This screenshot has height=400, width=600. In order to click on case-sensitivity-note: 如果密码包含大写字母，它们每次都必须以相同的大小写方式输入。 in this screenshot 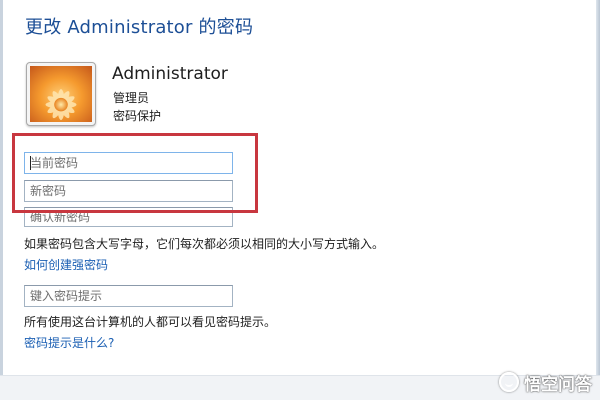, I will do `click(204, 244)`.